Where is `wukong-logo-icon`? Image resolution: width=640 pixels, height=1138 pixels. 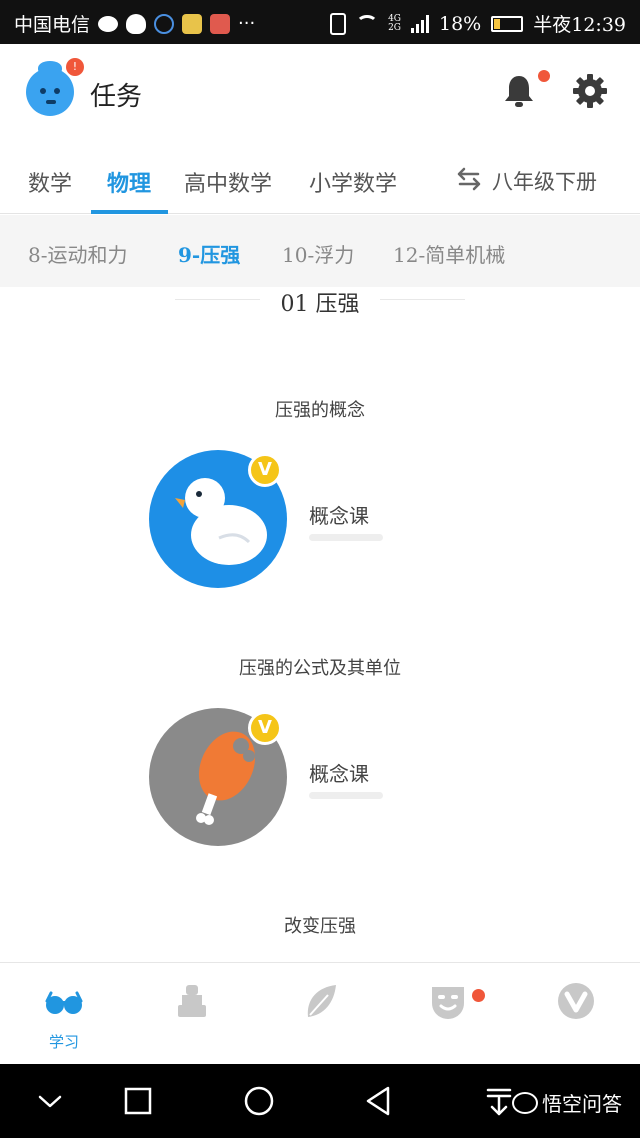 wukong-logo-icon is located at coordinates (525, 1102).